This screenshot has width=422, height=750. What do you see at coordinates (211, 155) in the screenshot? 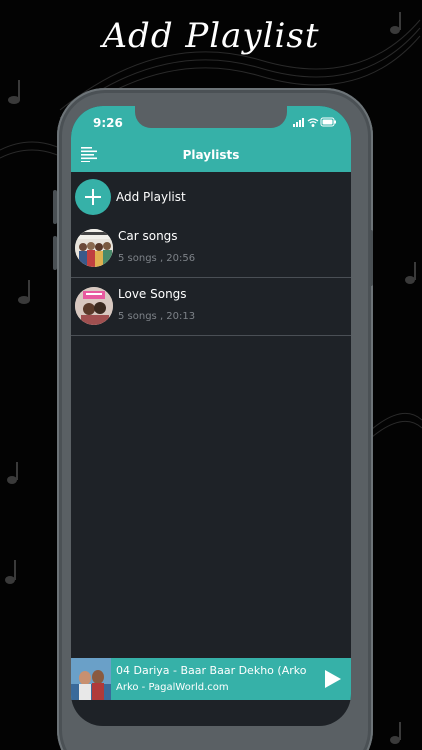
I see `page-title: Playlists` at bounding box center [211, 155].